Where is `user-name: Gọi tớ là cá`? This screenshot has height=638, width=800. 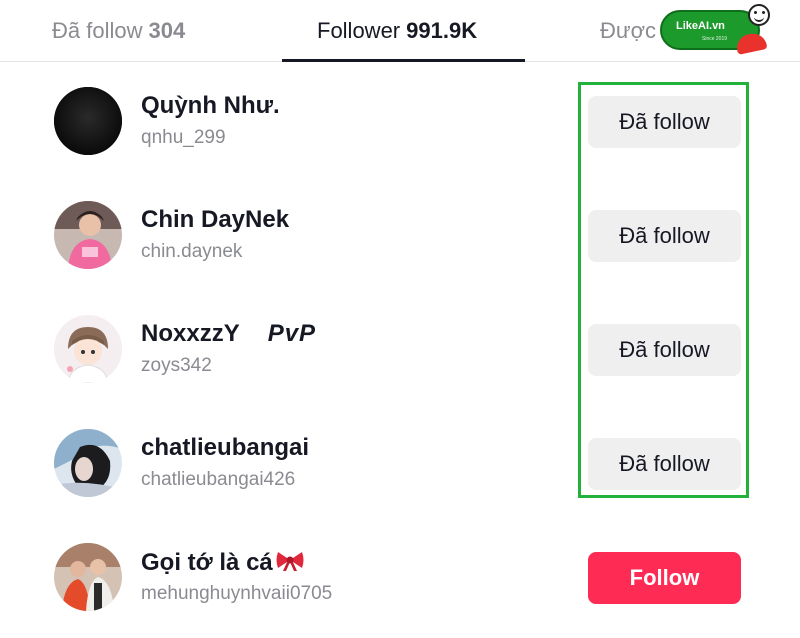
user-name: Gọi tớ là cá is located at coordinates (223, 563).